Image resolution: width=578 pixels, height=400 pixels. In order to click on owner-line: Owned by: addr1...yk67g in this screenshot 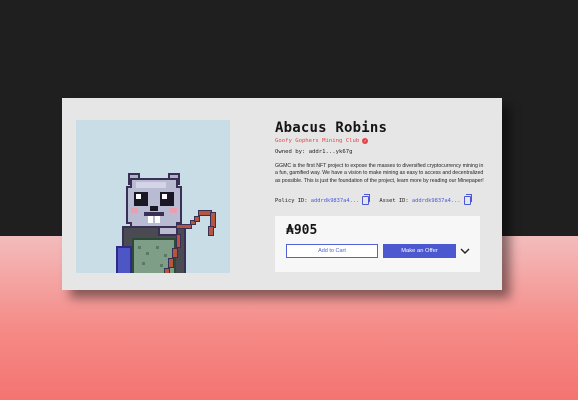, I will do `click(313, 152)`.